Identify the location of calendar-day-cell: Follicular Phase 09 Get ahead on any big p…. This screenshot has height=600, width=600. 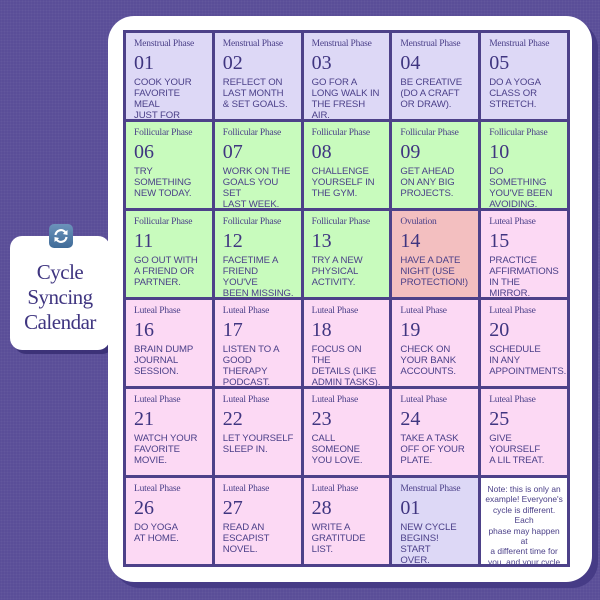
(435, 165).